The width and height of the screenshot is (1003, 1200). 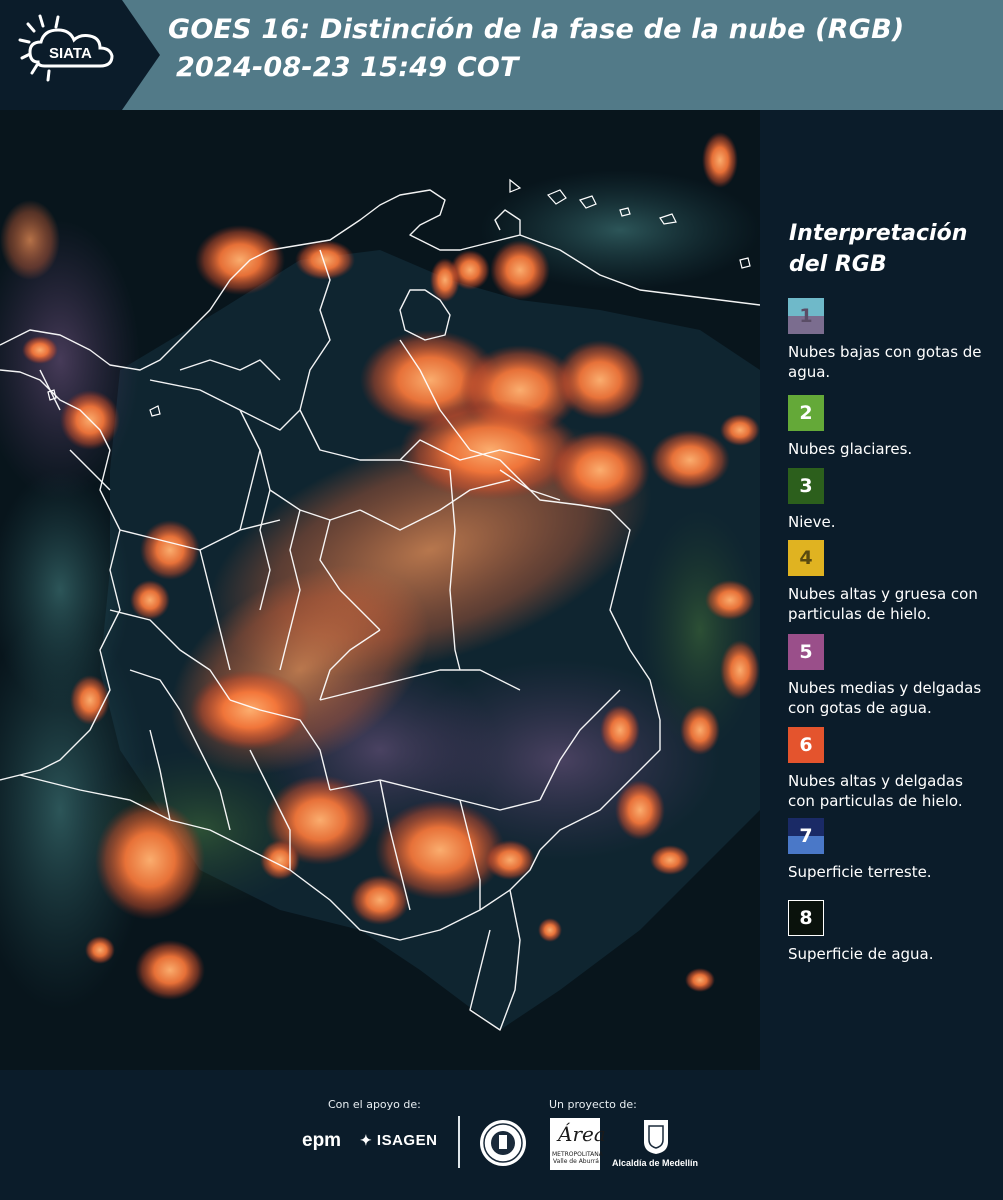 I want to click on legend-swatch: 1, so click(x=806, y=316).